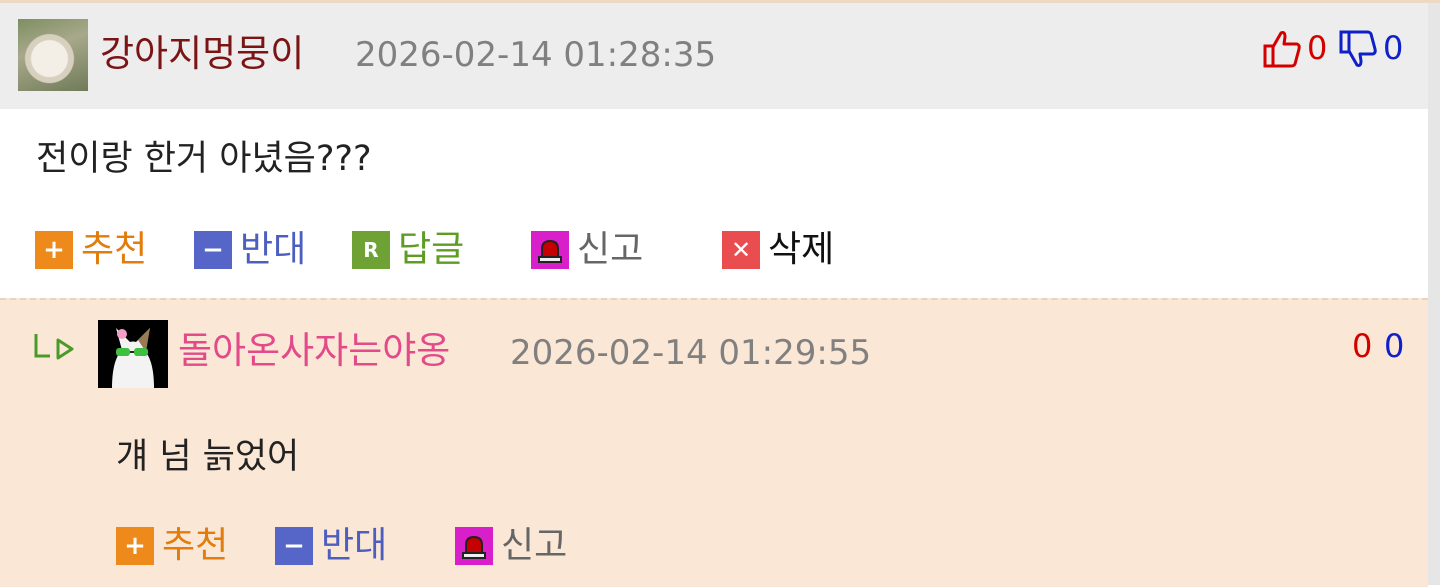 The image size is (1440, 587). I want to click on comment-author: 돌아온사자는야옹, so click(314, 351).